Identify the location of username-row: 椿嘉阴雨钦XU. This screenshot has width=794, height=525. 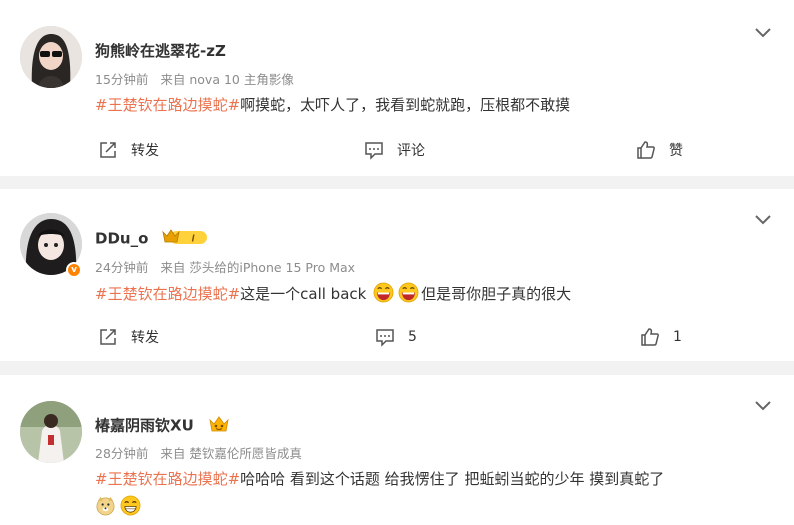
(163, 426).